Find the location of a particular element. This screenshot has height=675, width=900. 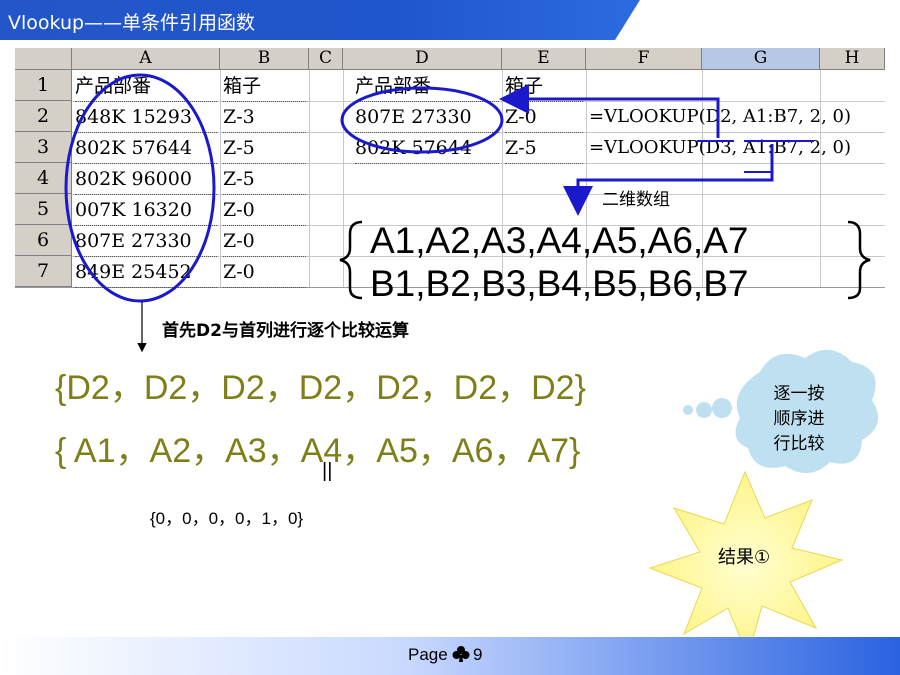

cloud-line-1: 逐一按 is located at coordinates (799, 394).